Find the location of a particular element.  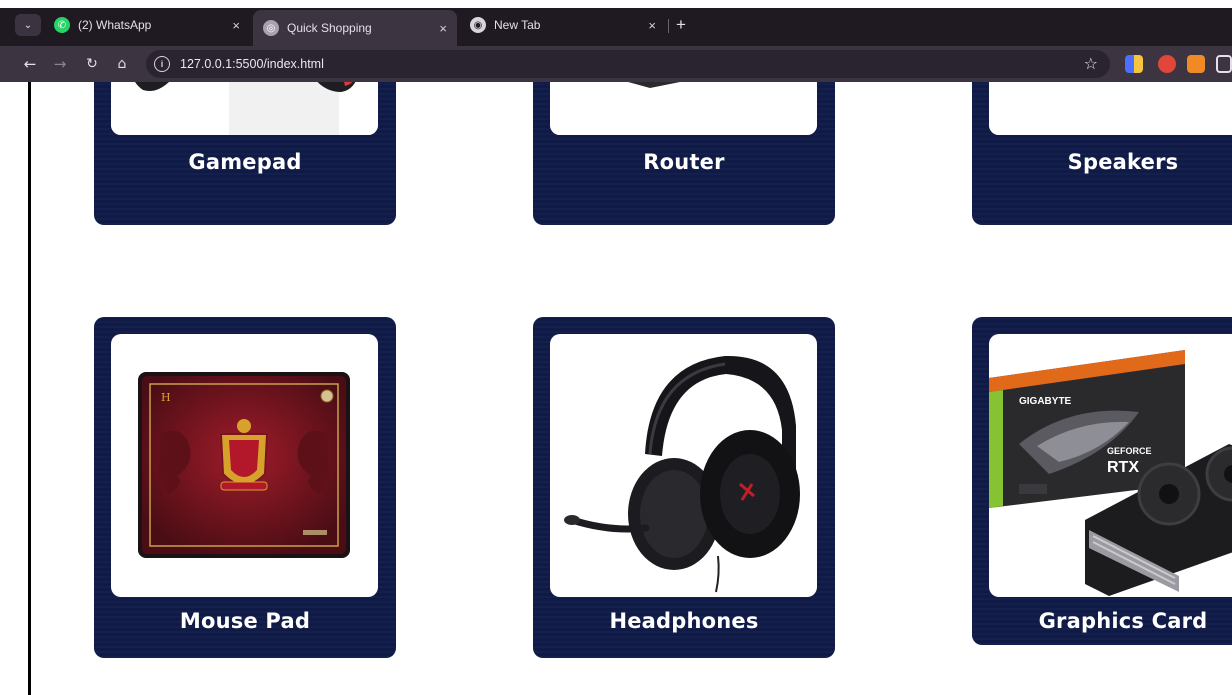

svg-text: H is located at coordinates (166, 397).